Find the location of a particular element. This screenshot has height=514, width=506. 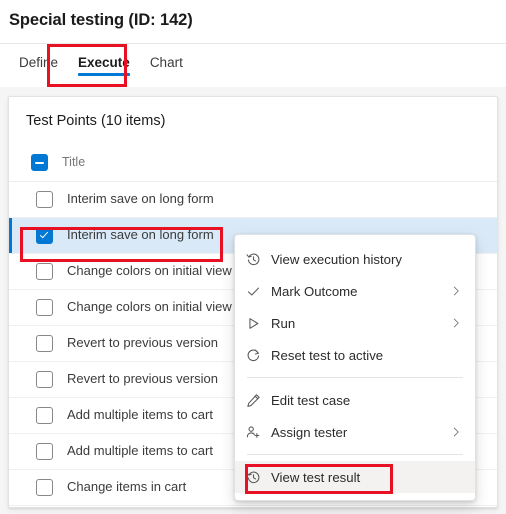

menu-item-view-test-result: View test result is located at coordinates (355, 477).